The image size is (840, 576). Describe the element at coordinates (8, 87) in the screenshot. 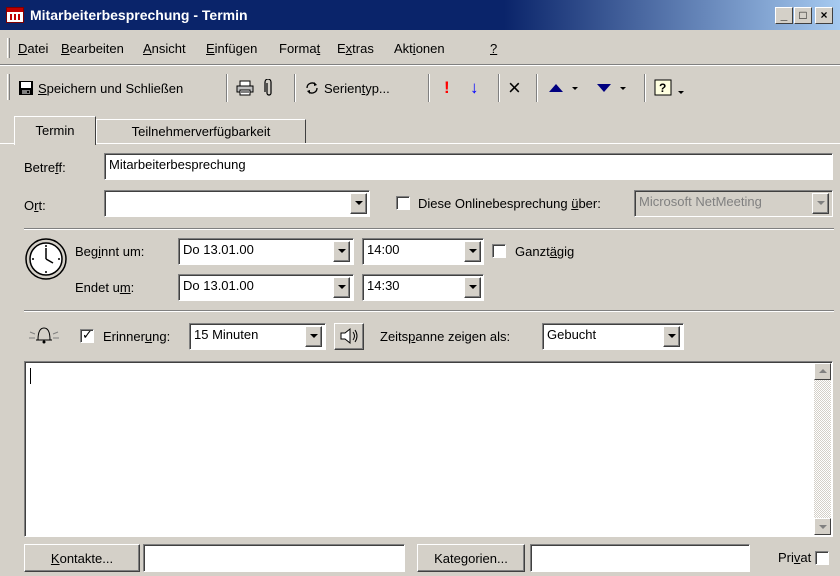

I see `toolbar-grip` at that location.